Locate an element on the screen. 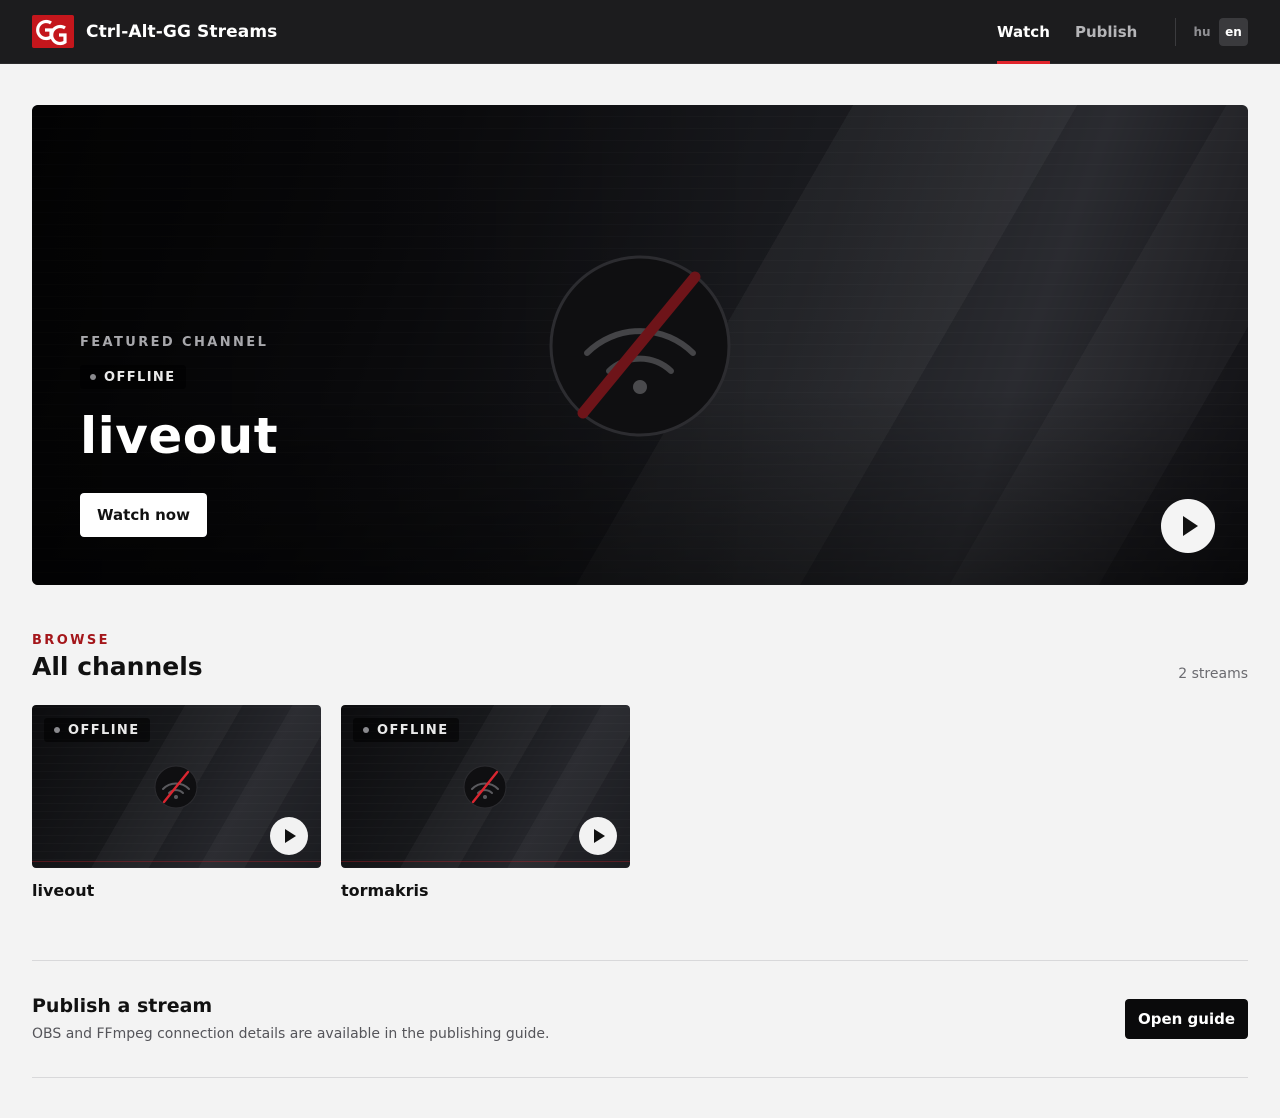 The height and width of the screenshot is (1118, 1280). brand: Ctrl-Alt-GG Streams is located at coordinates (154, 31).